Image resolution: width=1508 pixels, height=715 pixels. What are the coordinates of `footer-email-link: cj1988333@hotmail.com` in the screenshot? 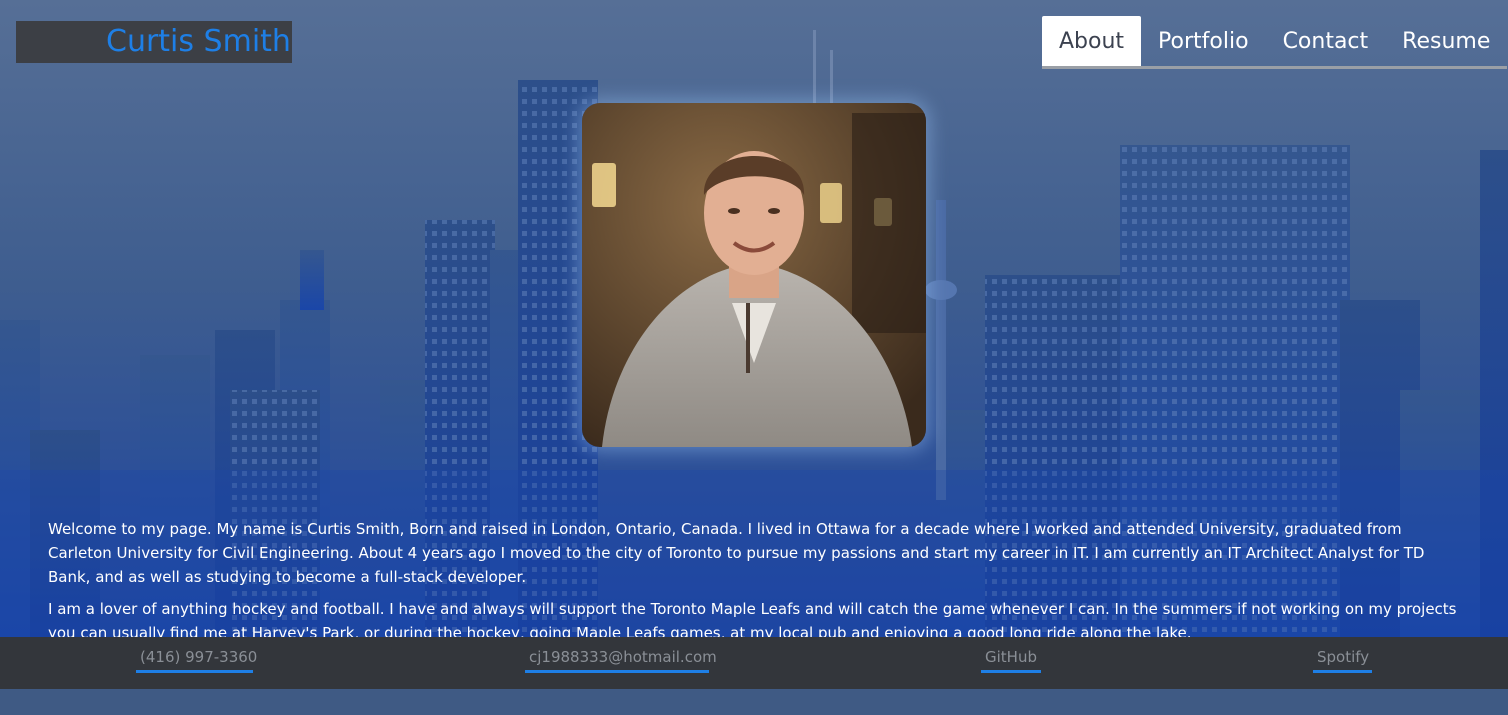 It's located at (621, 659).